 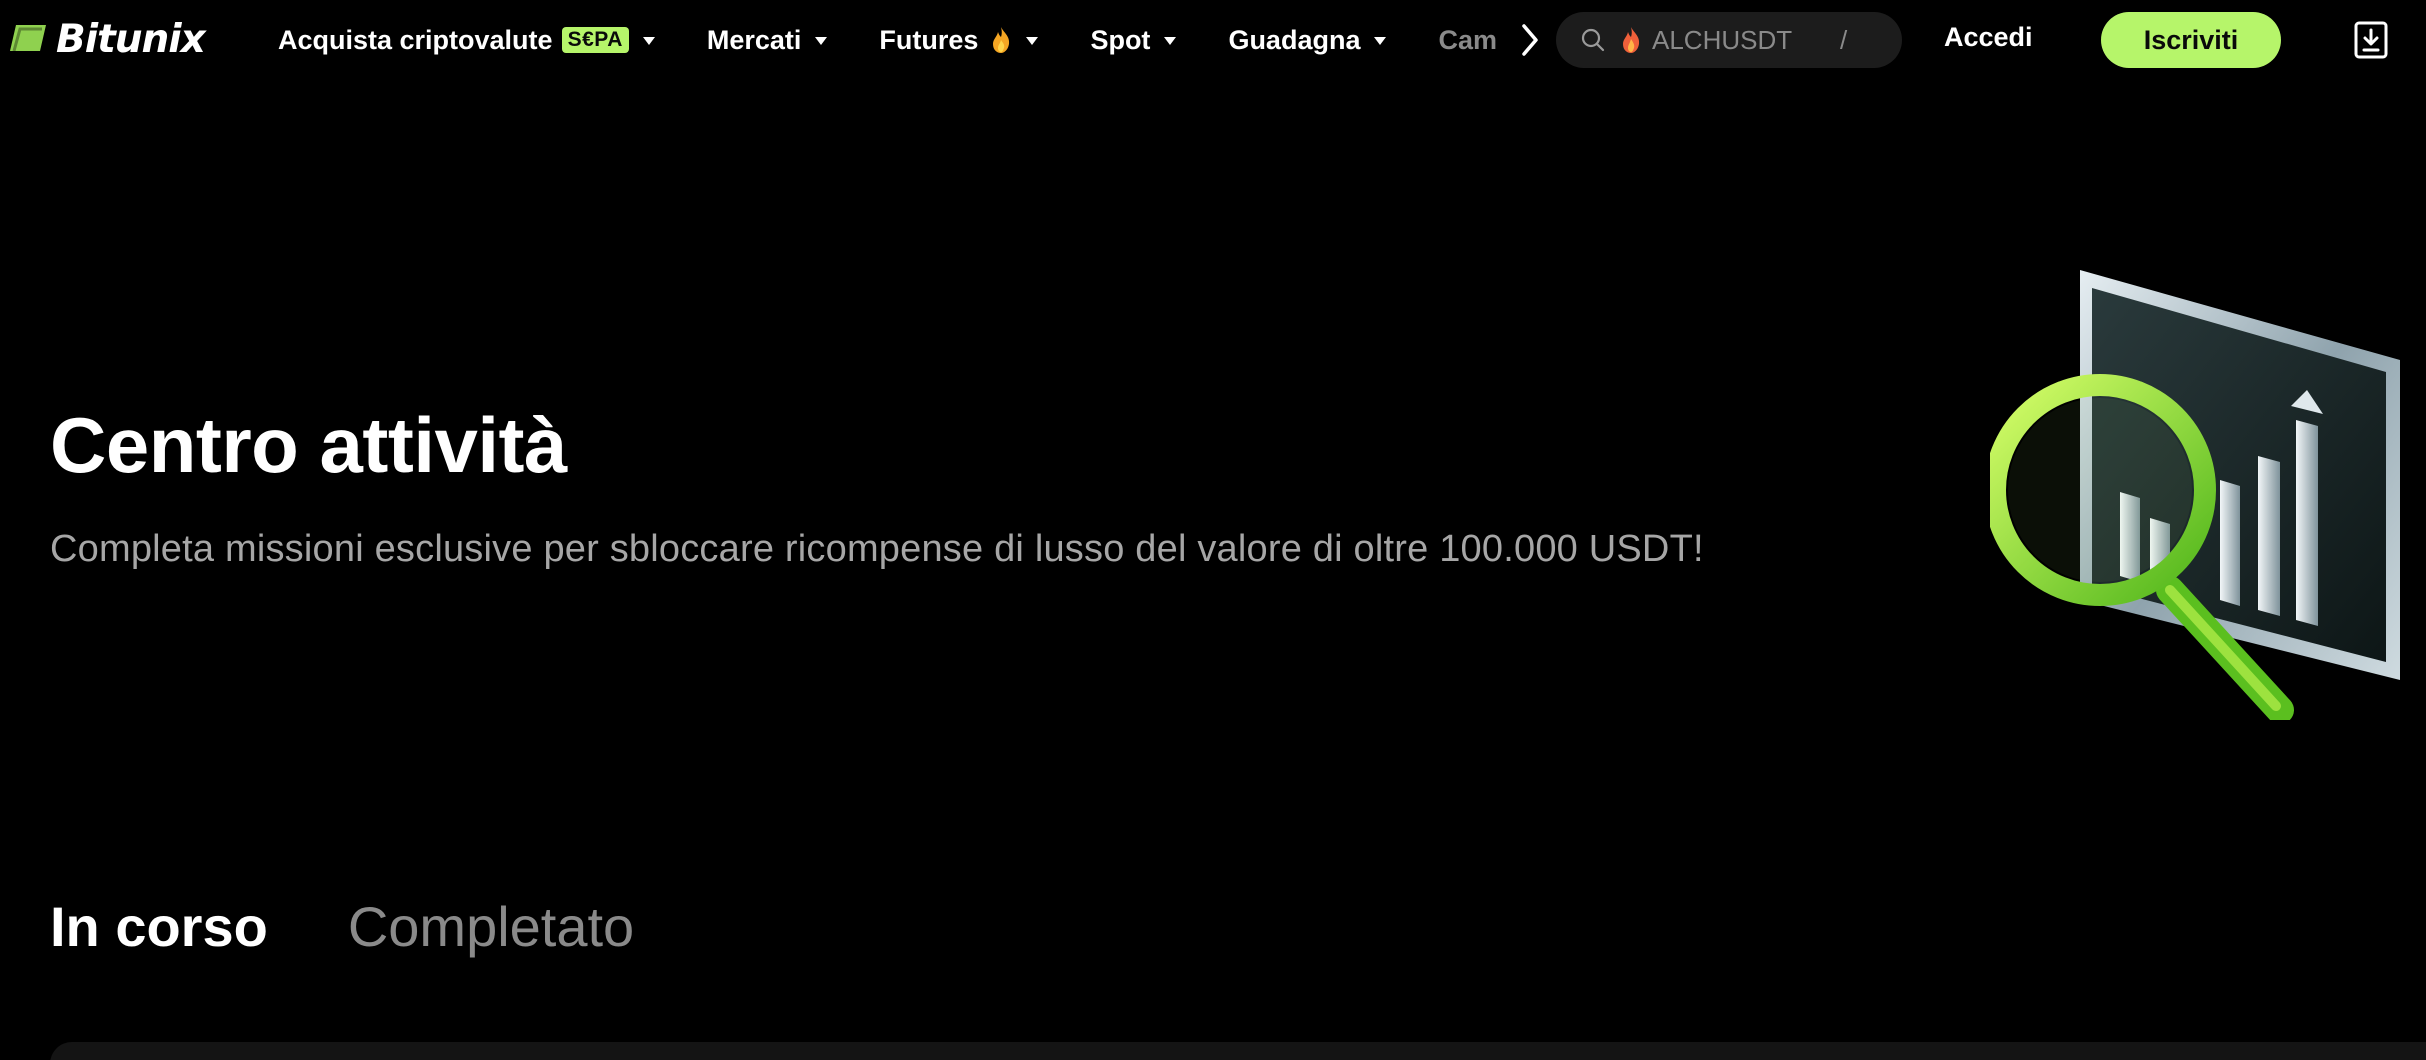 I want to click on signup-button: Iscriviti, so click(x=2191, y=40).